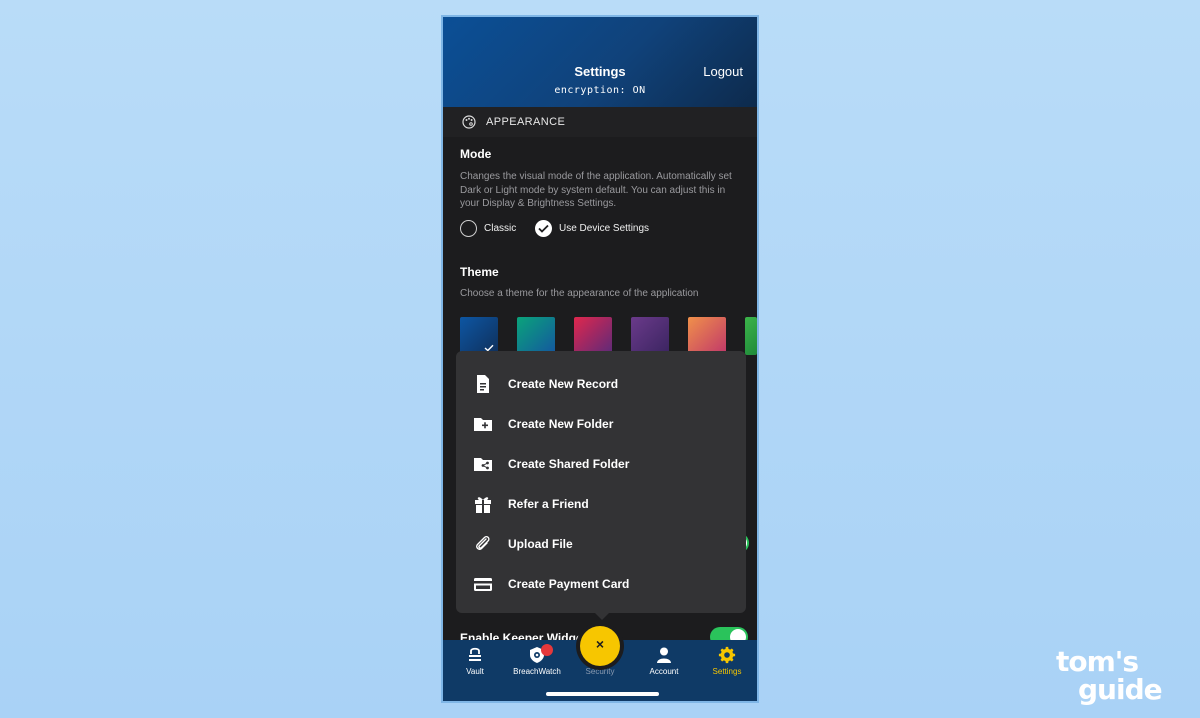 The width and height of the screenshot is (1200, 718). I want to click on close-icon: ×, so click(600, 644).